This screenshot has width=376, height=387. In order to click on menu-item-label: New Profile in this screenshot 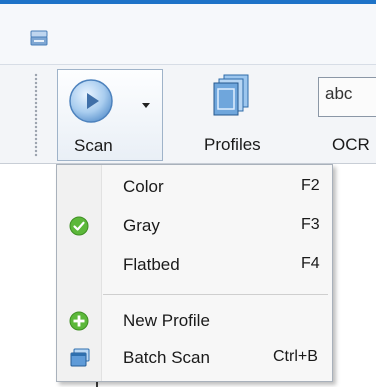, I will do `click(166, 320)`.